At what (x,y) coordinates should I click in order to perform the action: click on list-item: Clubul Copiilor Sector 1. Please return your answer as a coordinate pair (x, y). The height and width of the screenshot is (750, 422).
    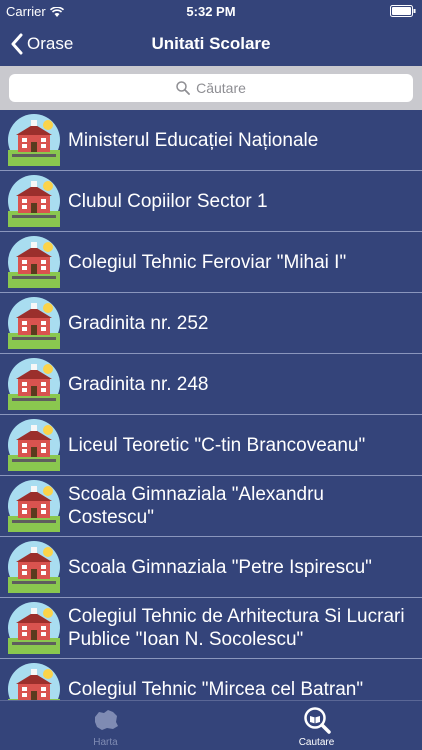
    Looking at the image, I should click on (211, 201).